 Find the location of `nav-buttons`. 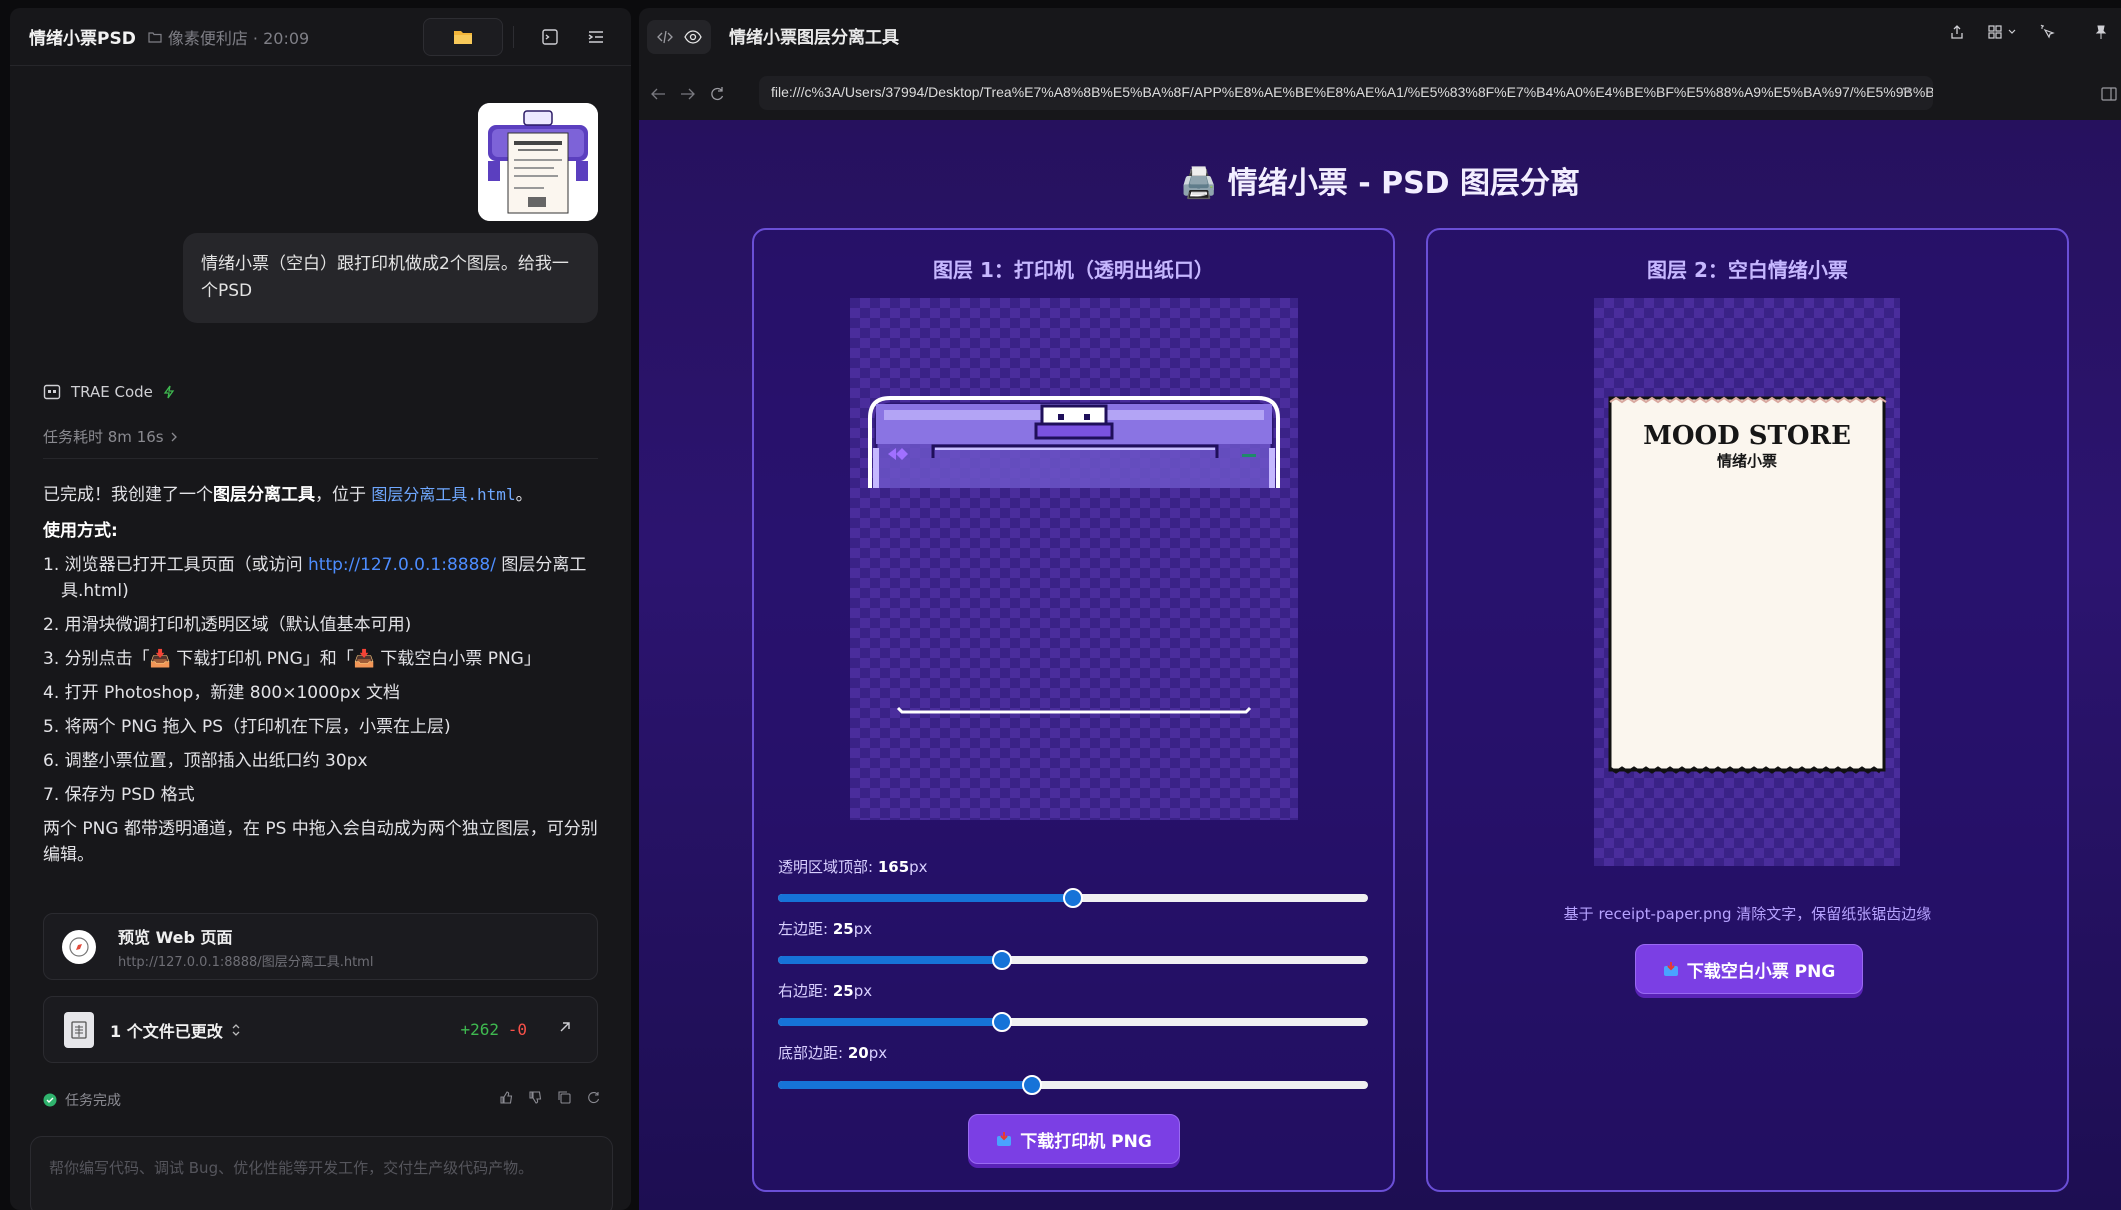

nav-buttons is located at coordinates (687, 94).